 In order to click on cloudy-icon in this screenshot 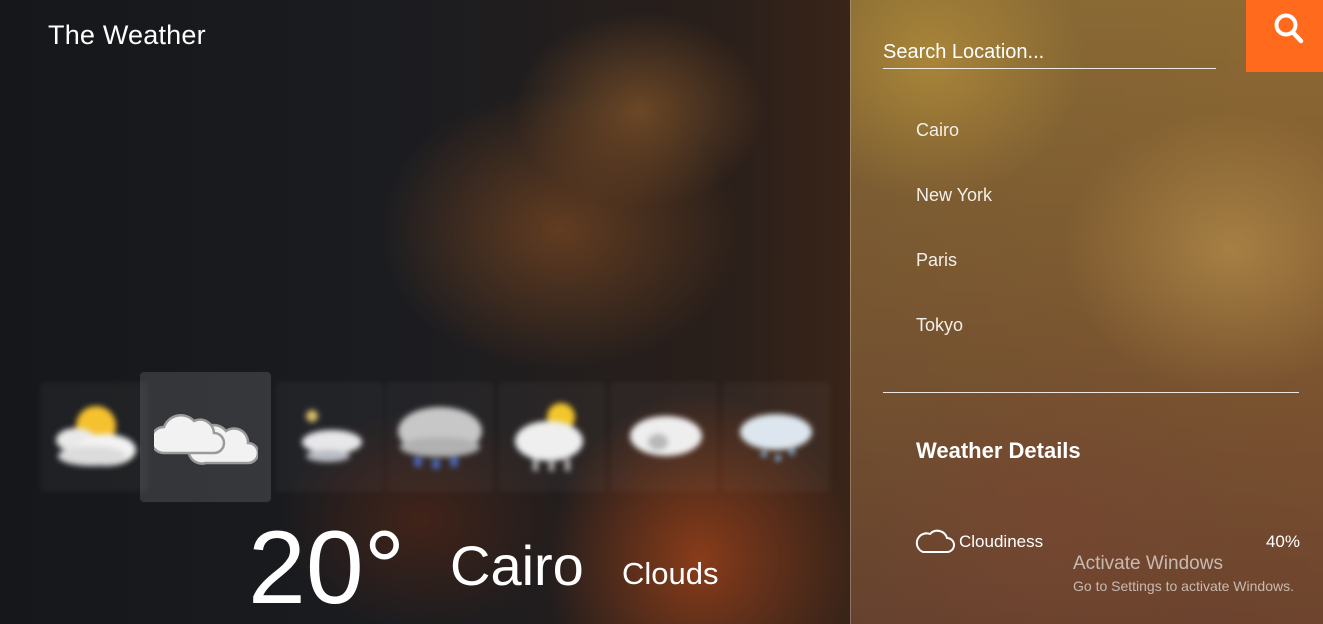, I will do `click(205, 439)`.